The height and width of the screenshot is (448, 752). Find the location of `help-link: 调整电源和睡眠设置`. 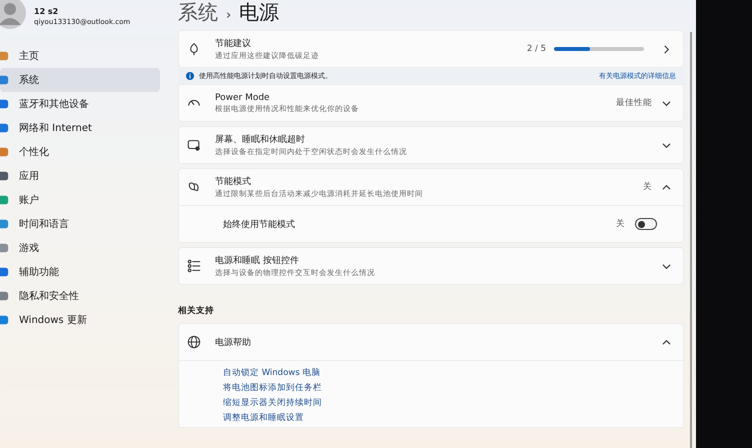

help-link: 调整电源和睡眠设置 is located at coordinates (431, 418).